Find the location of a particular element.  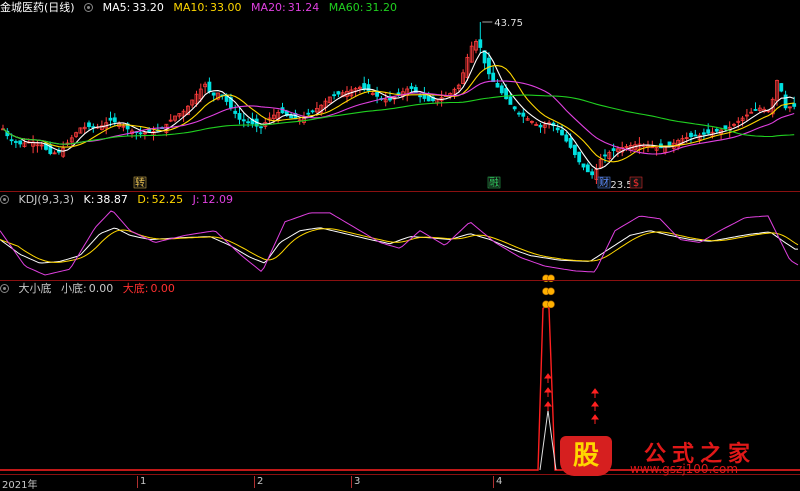

big-bottom-value: 0.00 is located at coordinates (162, 288).